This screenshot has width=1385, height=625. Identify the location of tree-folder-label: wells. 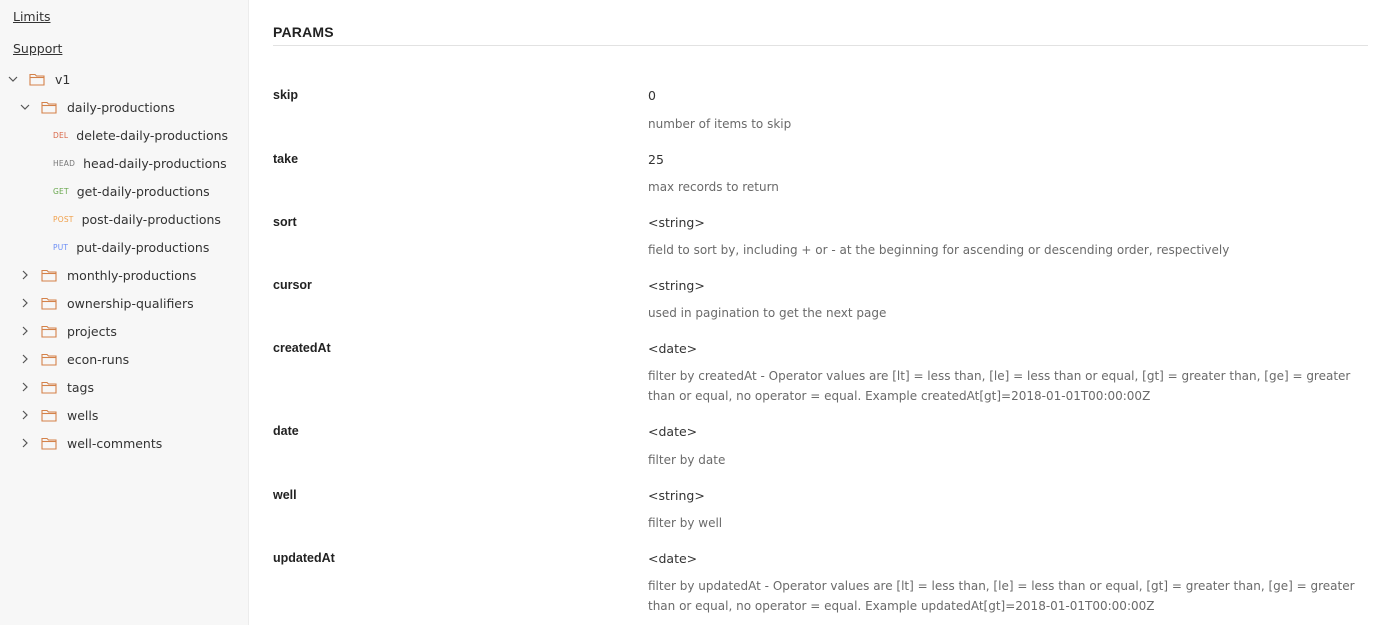
(83, 415).